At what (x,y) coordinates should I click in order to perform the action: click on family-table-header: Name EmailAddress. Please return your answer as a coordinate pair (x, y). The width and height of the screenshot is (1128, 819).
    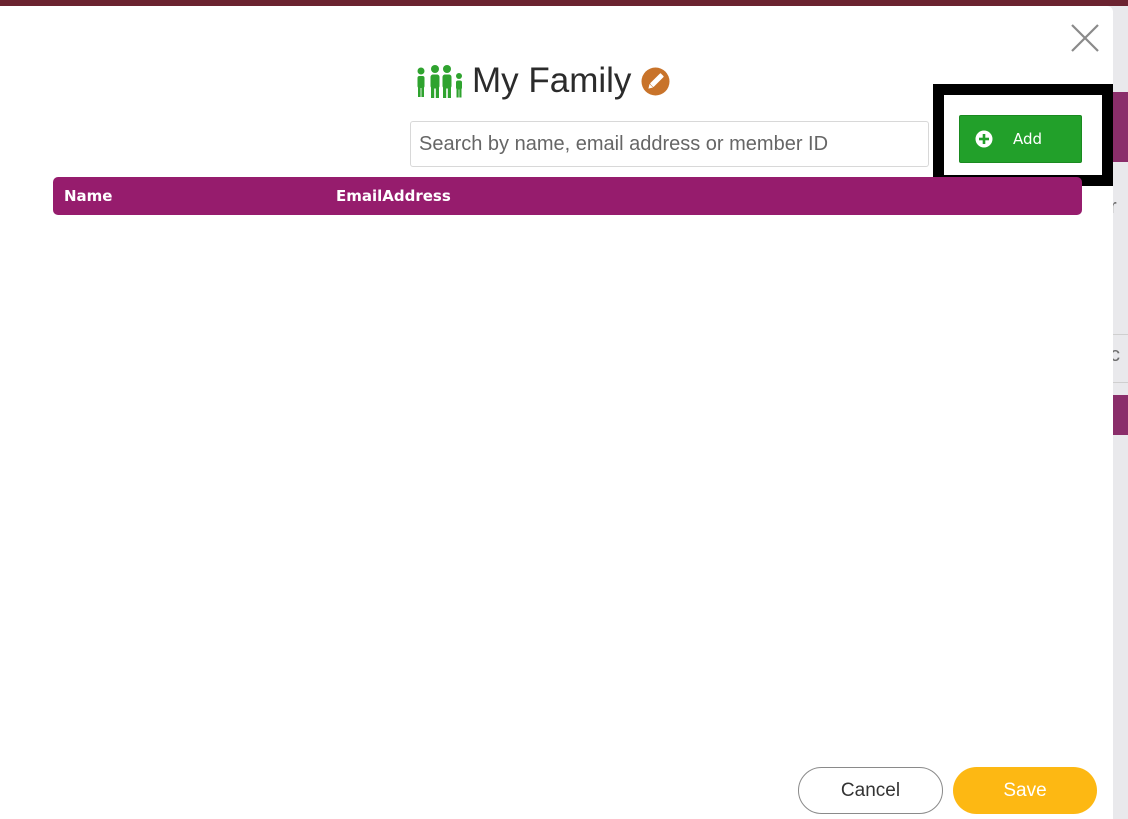
    Looking at the image, I should click on (567, 196).